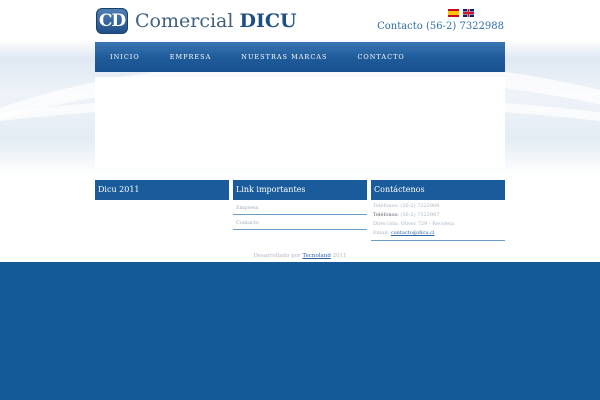 This screenshot has height=400, width=600. Describe the element at coordinates (461, 13) in the screenshot. I see `language-switcher` at that location.